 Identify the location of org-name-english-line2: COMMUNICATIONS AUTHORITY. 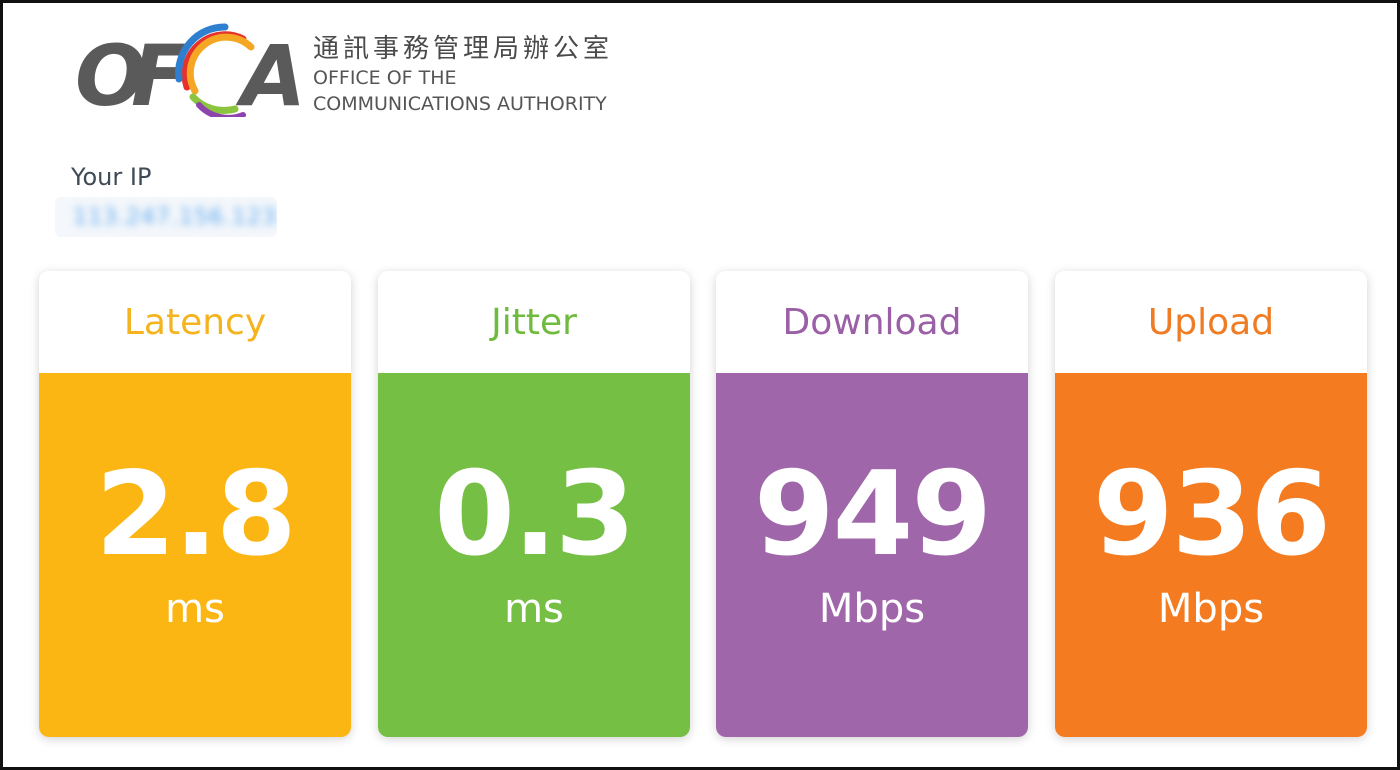
(460, 104).